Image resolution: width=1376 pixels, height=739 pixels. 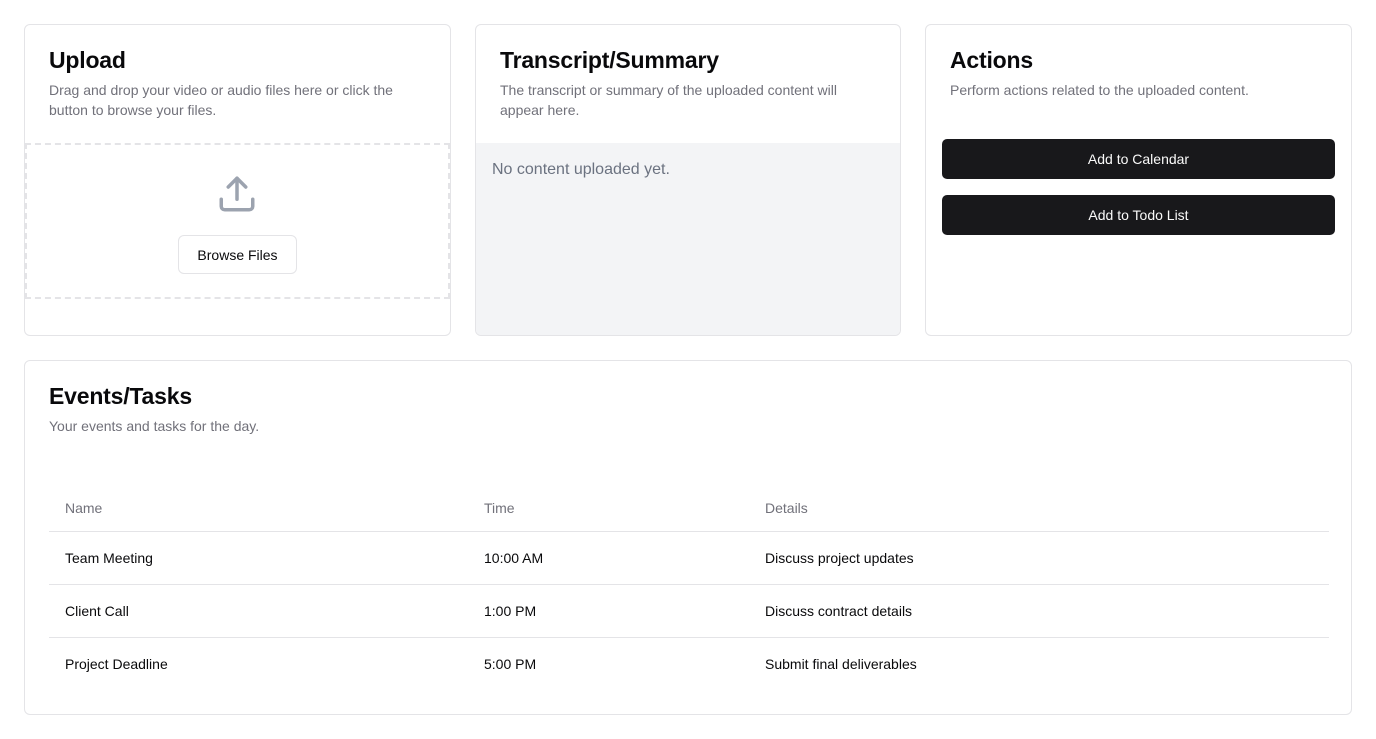 I want to click on event-details: Discuss project updates, so click(x=1039, y=558).